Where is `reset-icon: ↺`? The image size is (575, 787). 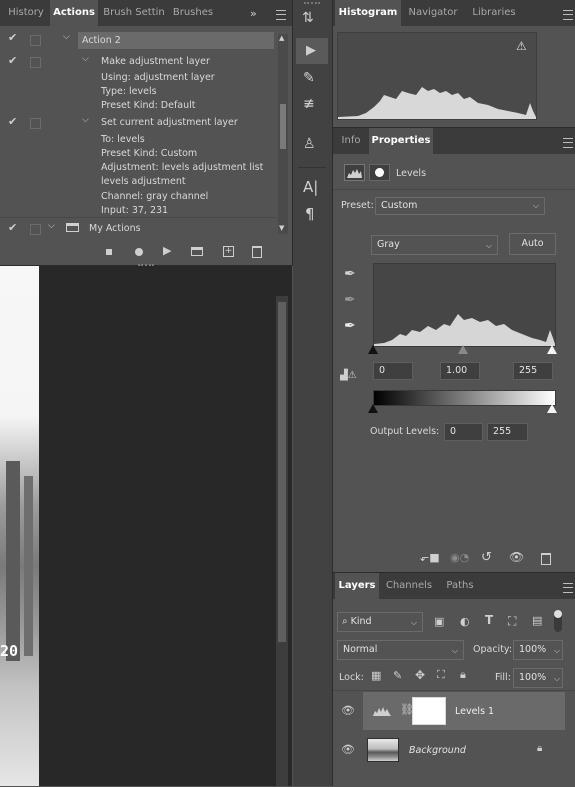 reset-icon: ↺ is located at coordinates (486, 557).